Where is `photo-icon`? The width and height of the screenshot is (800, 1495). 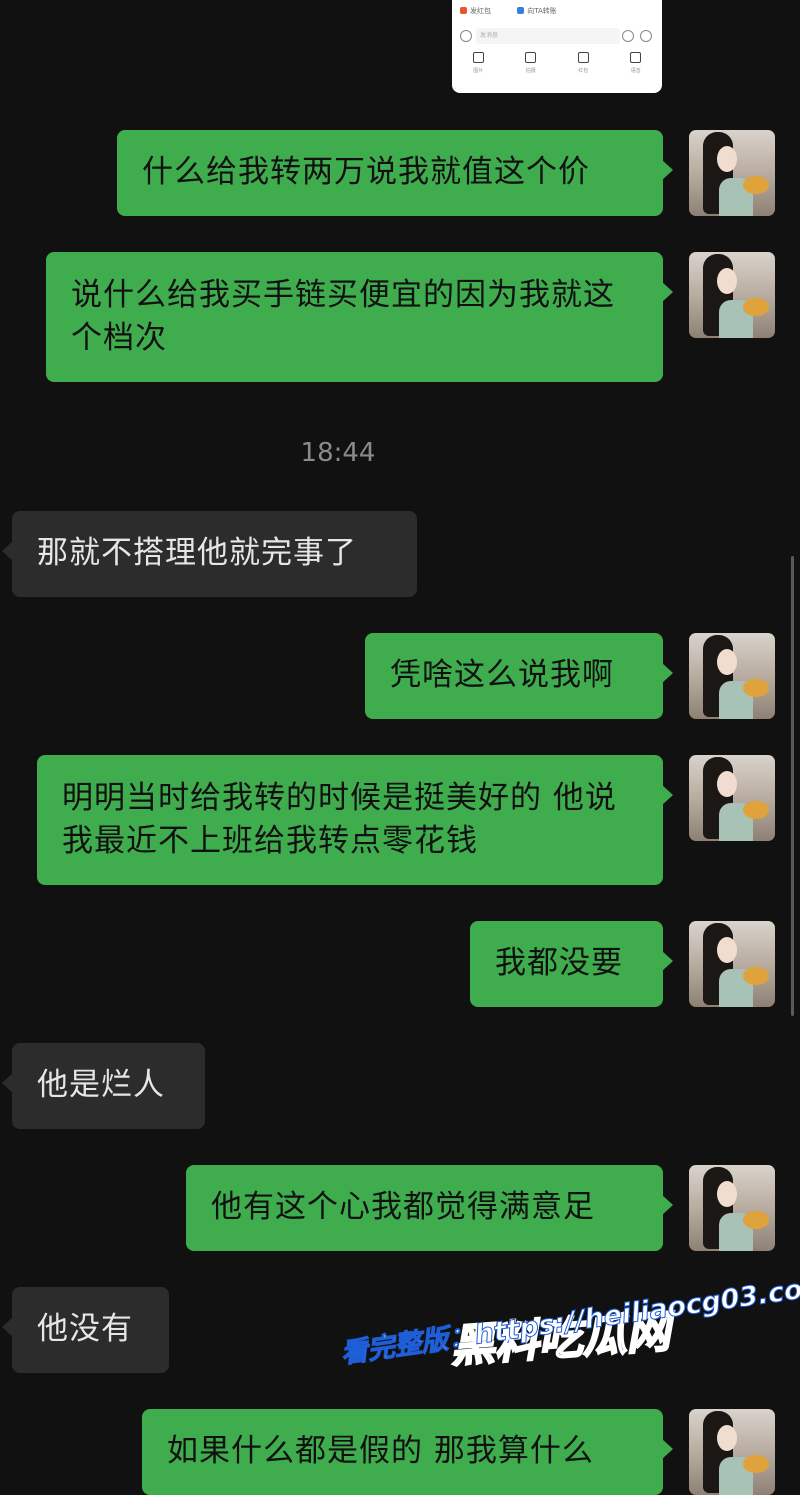 photo-icon is located at coordinates (478, 57).